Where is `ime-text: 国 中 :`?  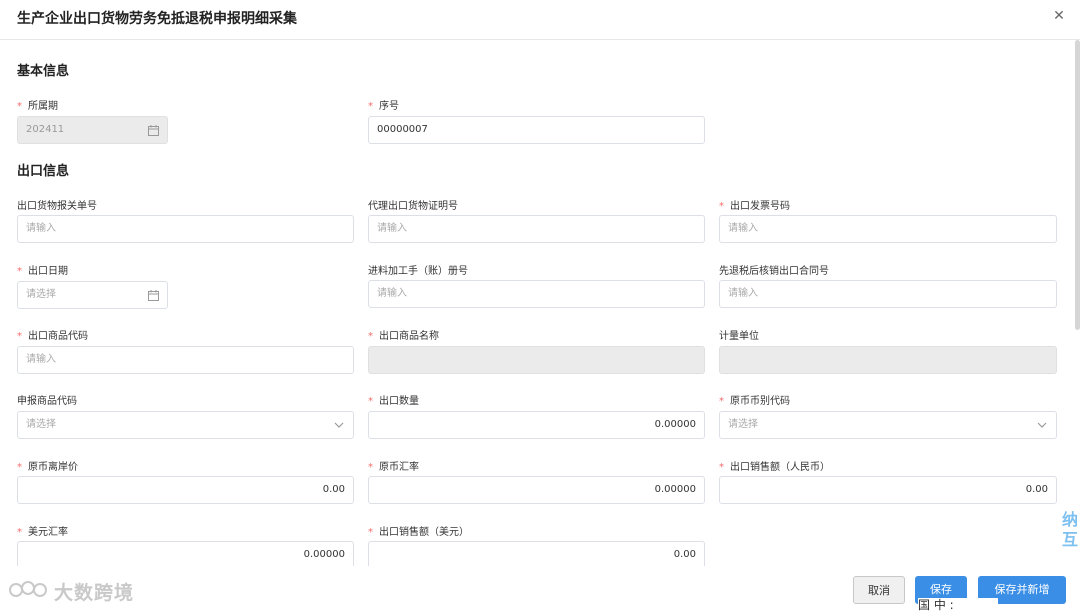 ime-text: 国 中 : is located at coordinates (936, 605).